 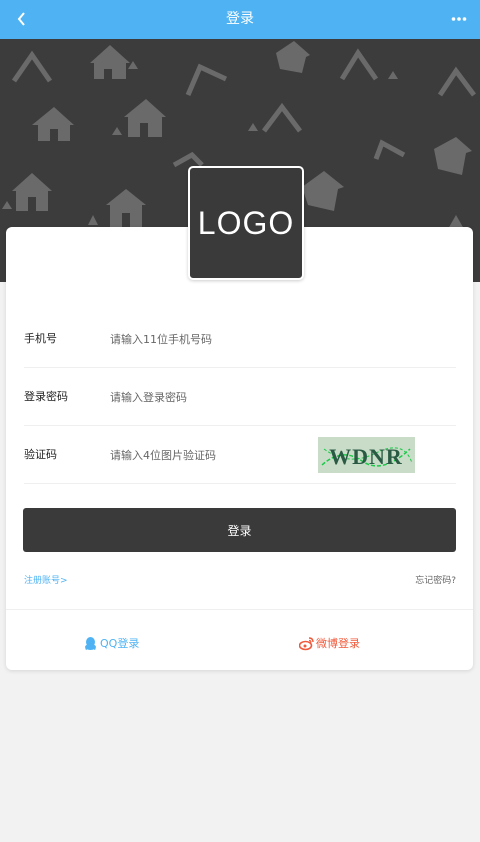 I want to click on login-button: 登录, so click(x=239, y=530).